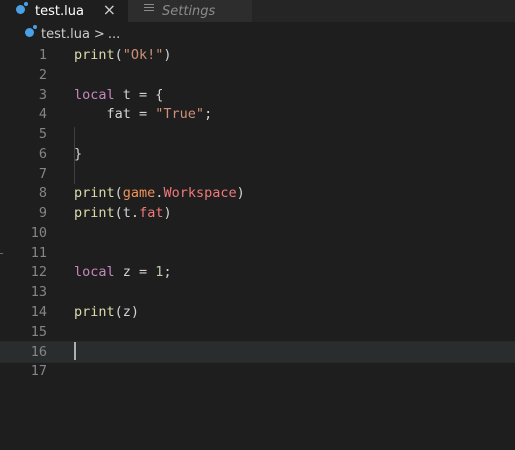 The width and height of the screenshot is (515, 450). What do you see at coordinates (257, 233) in the screenshot?
I see `code-line: 10` at bounding box center [257, 233].